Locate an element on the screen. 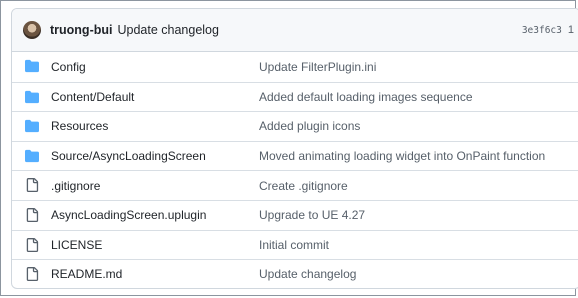 The width and height of the screenshot is (578, 298). avatar is located at coordinates (32, 30).